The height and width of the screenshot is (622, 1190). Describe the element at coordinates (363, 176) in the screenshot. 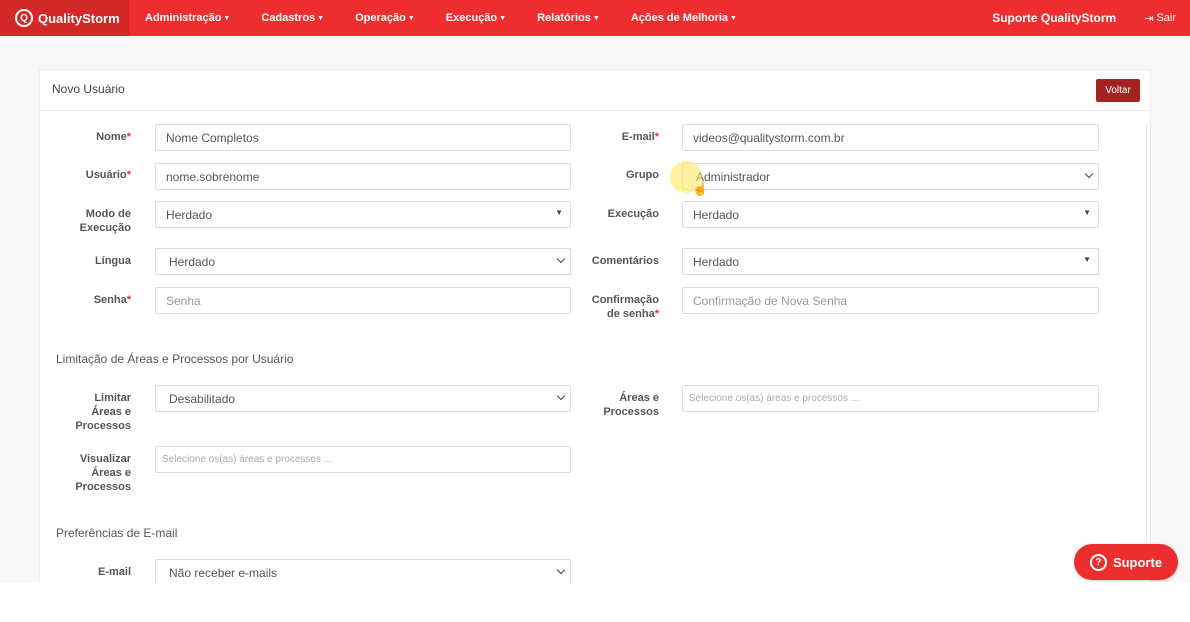

I see `usuario-input: nome.sobrenome` at that location.